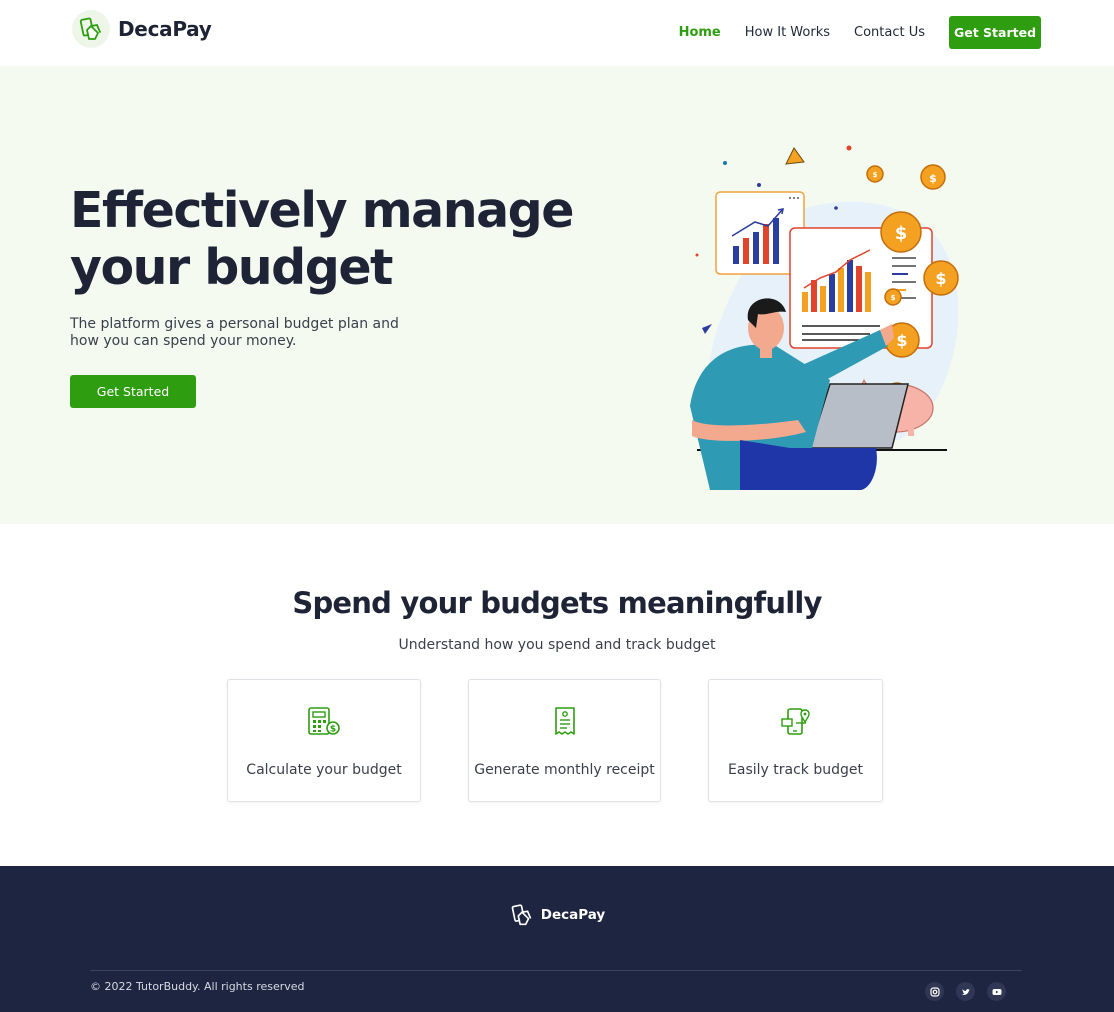 The width and height of the screenshot is (1114, 1012). Describe the element at coordinates (324, 721) in the screenshot. I see `calculator-icon: $` at that location.